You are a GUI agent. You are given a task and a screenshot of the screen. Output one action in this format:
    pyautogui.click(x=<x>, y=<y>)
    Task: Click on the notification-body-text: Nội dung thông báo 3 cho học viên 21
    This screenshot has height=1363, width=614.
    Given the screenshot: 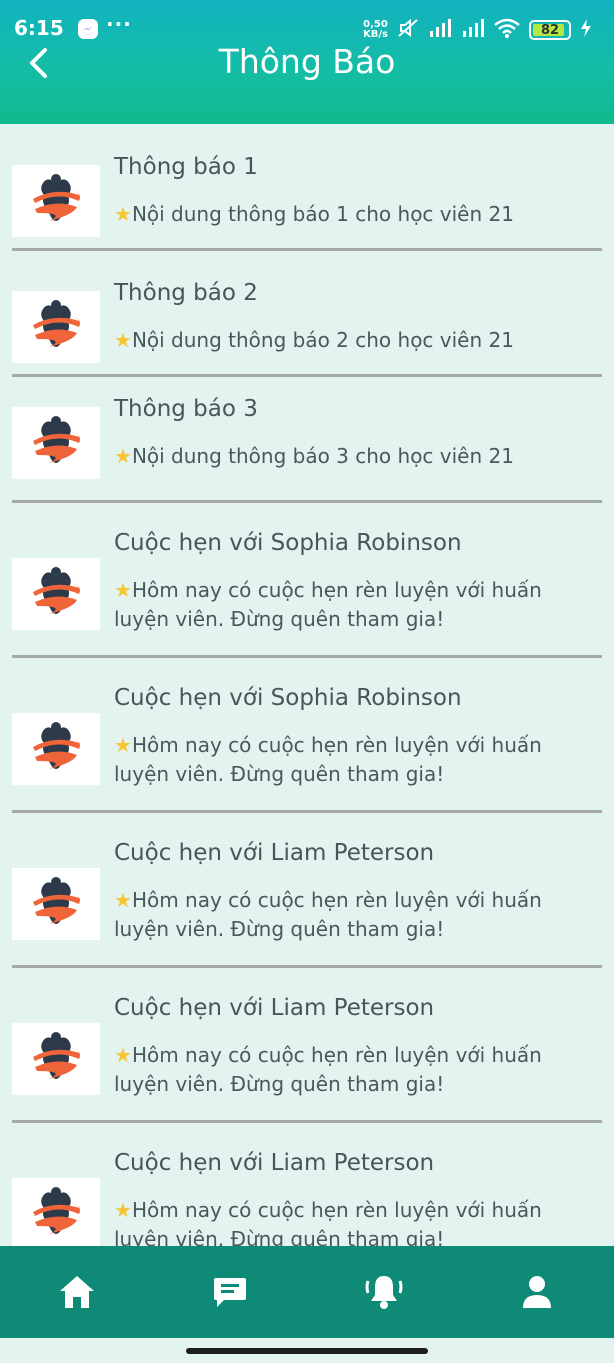 What is the action you would take?
    pyautogui.click(x=322, y=456)
    